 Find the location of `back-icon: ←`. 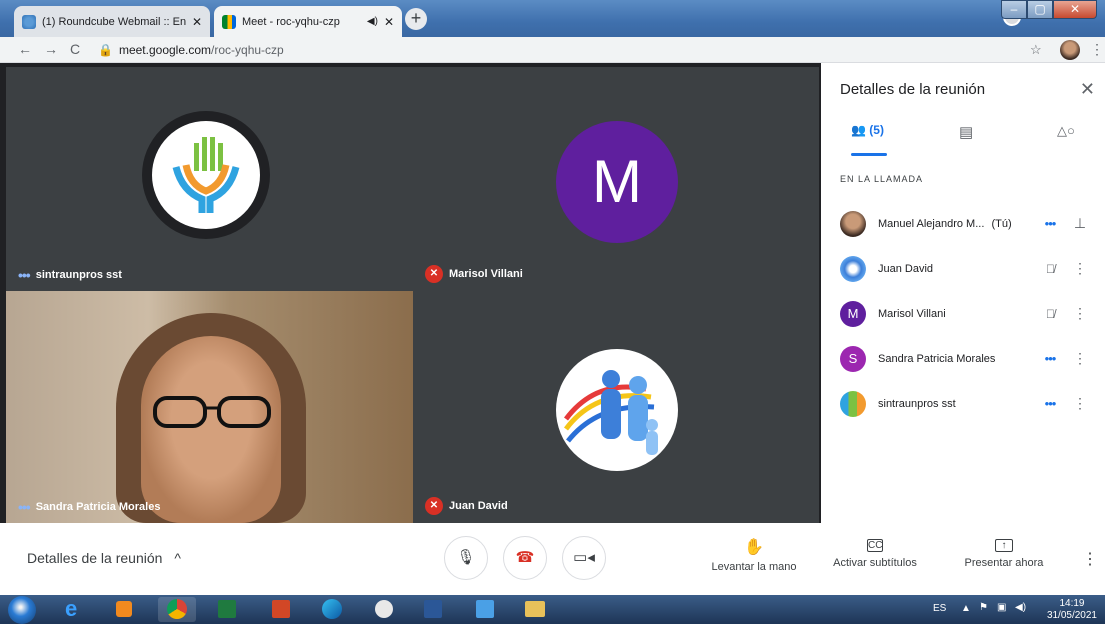

back-icon: ← is located at coordinates (25, 49).